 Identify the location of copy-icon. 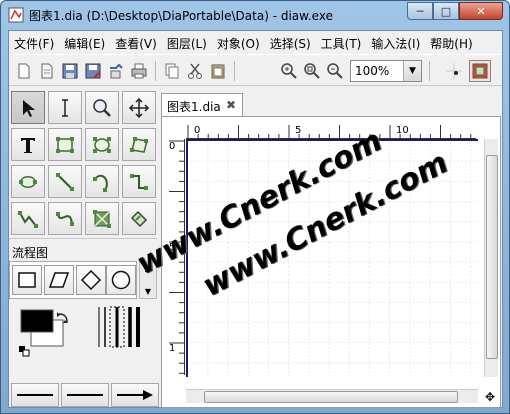
(172, 71).